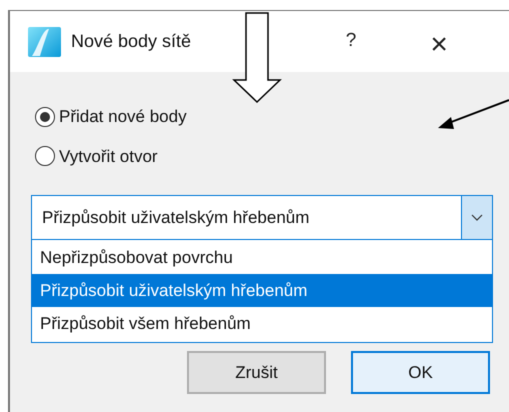 The height and width of the screenshot is (412, 509). I want to click on dropdown: Přizpůsobit uživatelským hřebenům, so click(262, 217).